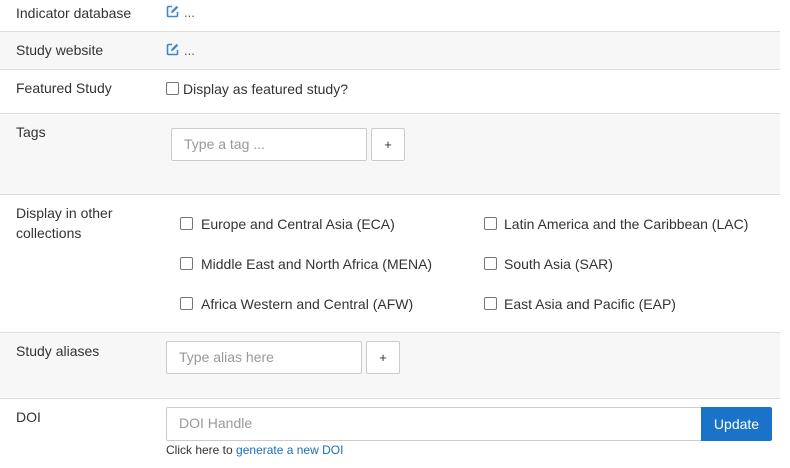 This screenshot has height=468, width=790. Describe the element at coordinates (74, 13) in the screenshot. I see `indicator-database-label: Indicator database` at that location.